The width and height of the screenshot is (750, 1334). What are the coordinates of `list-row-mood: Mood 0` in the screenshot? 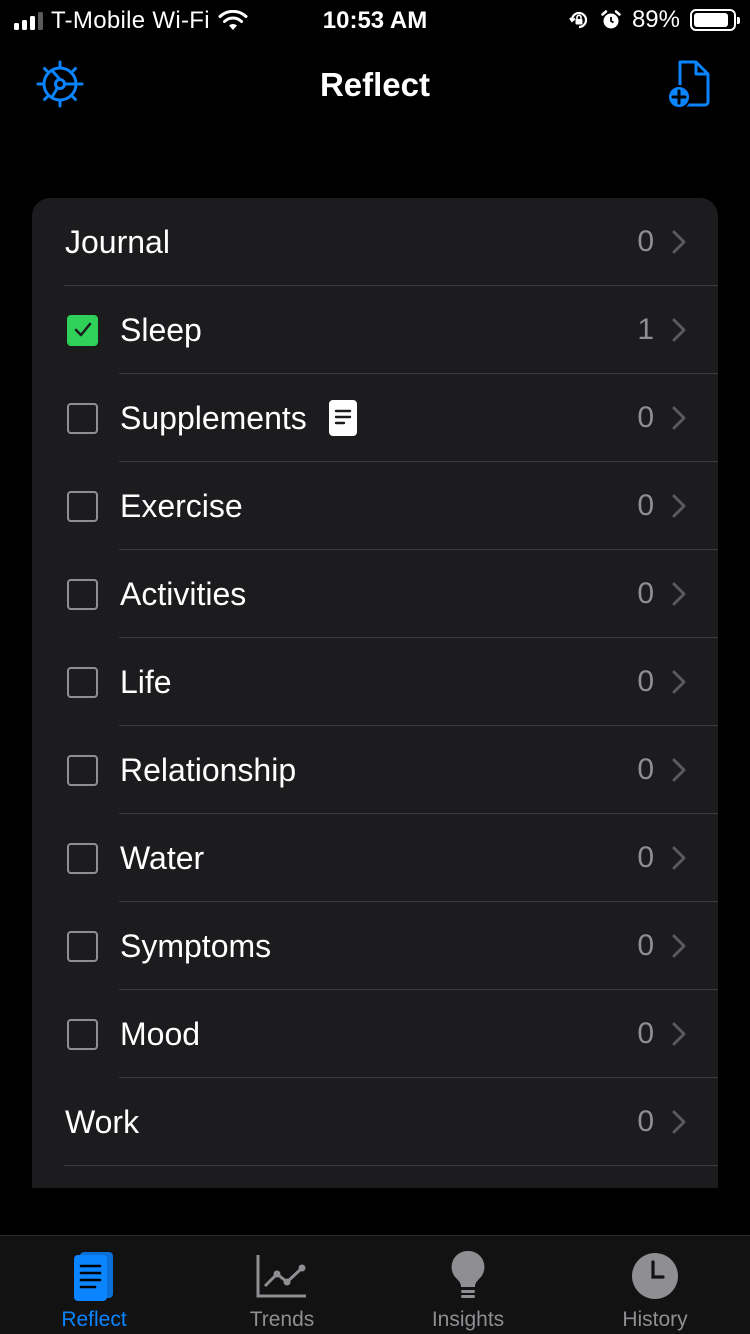 It's located at (375, 1034).